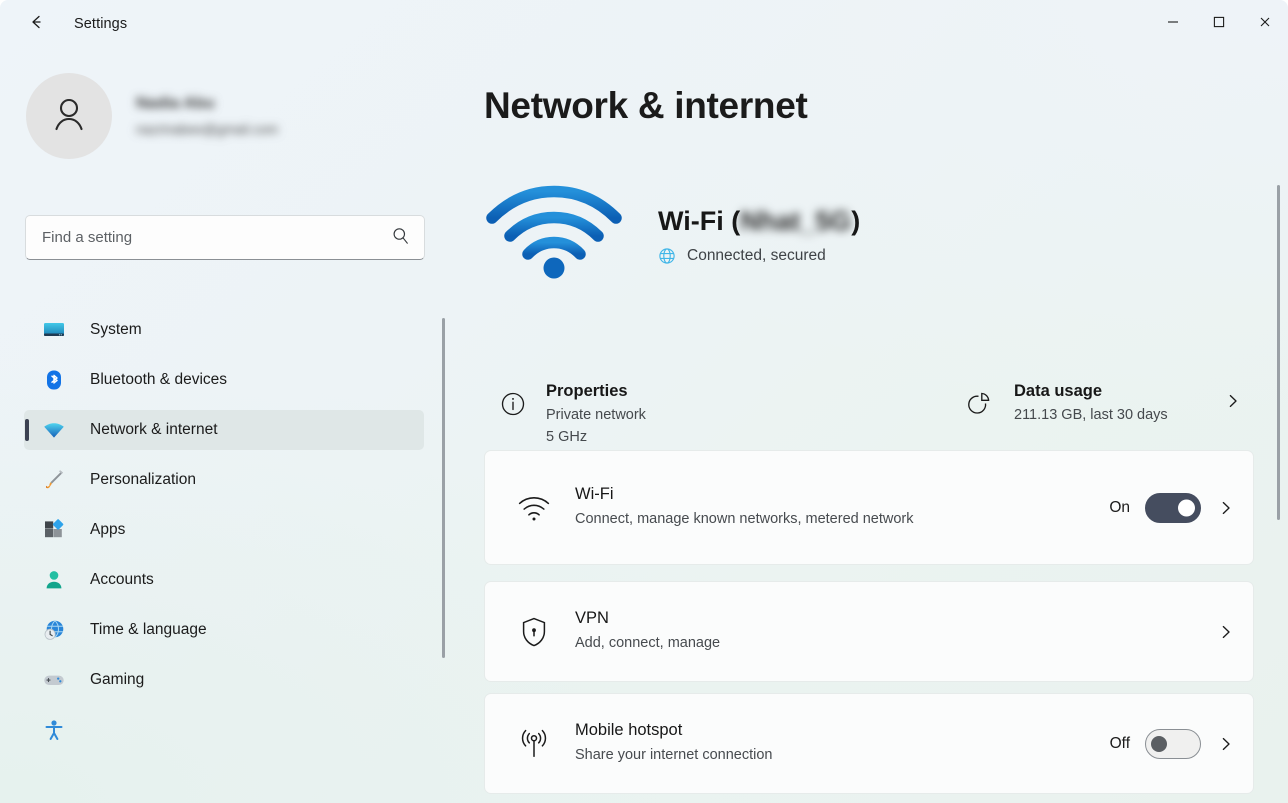  I want to click on hotspot-icon, so click(534, 744).